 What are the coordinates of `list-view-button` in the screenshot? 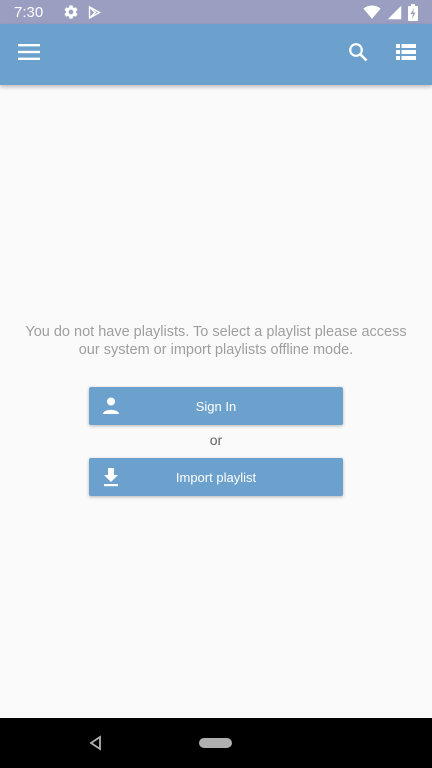 It's located at (406, 55).